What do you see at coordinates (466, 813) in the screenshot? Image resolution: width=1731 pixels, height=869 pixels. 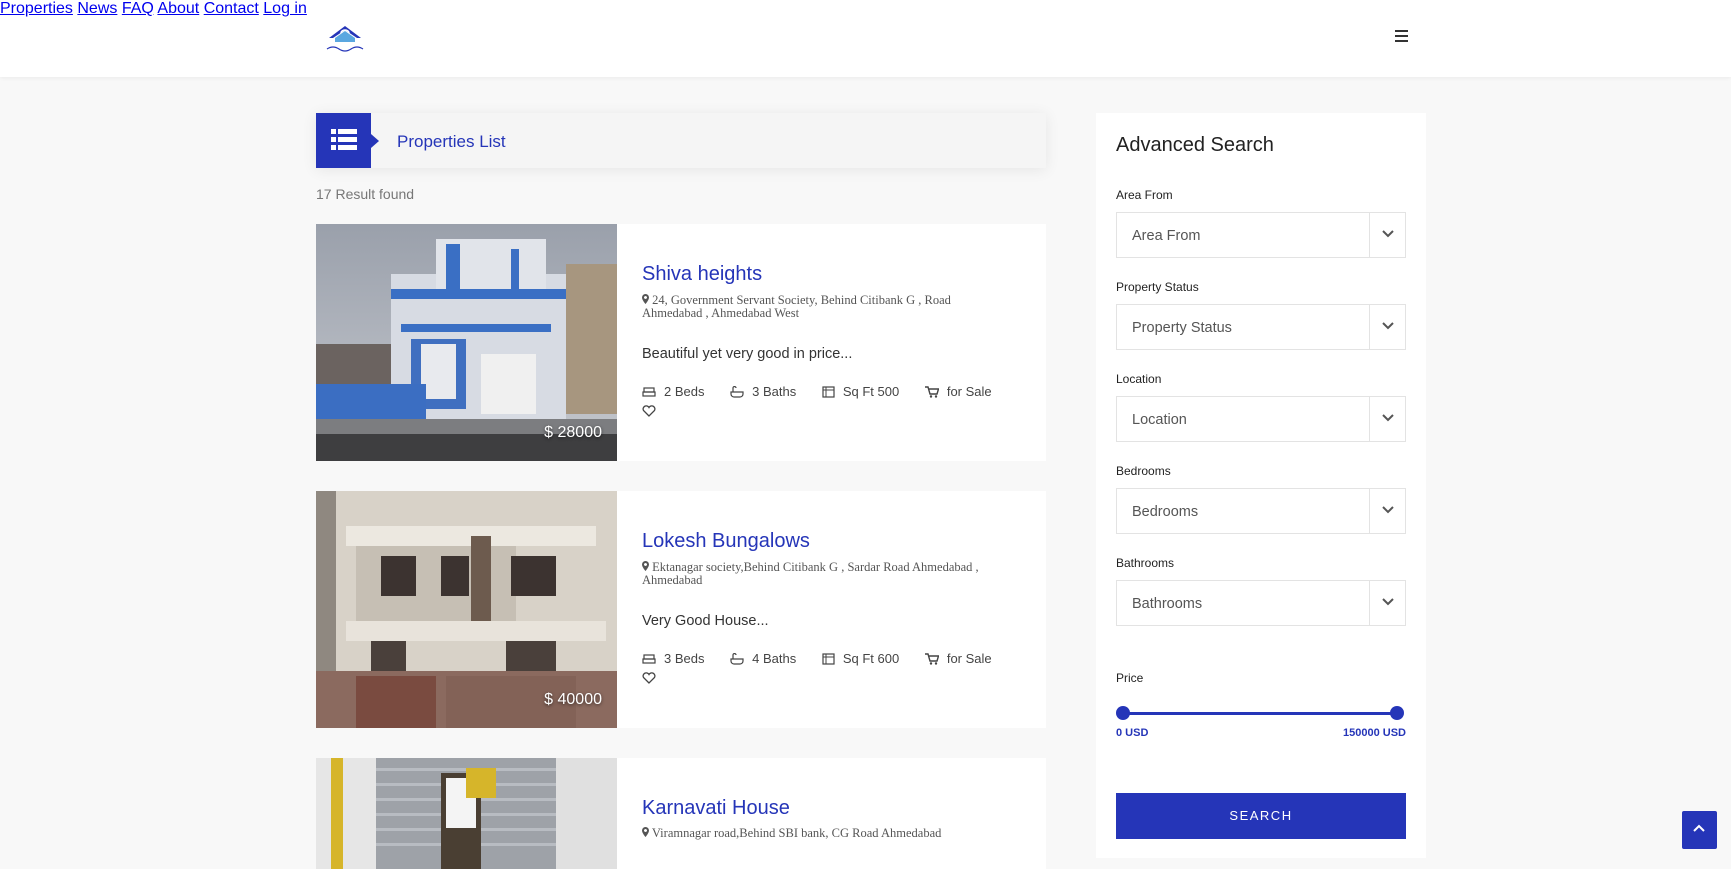 I see `property-photo` at bounding box center [466, 813].